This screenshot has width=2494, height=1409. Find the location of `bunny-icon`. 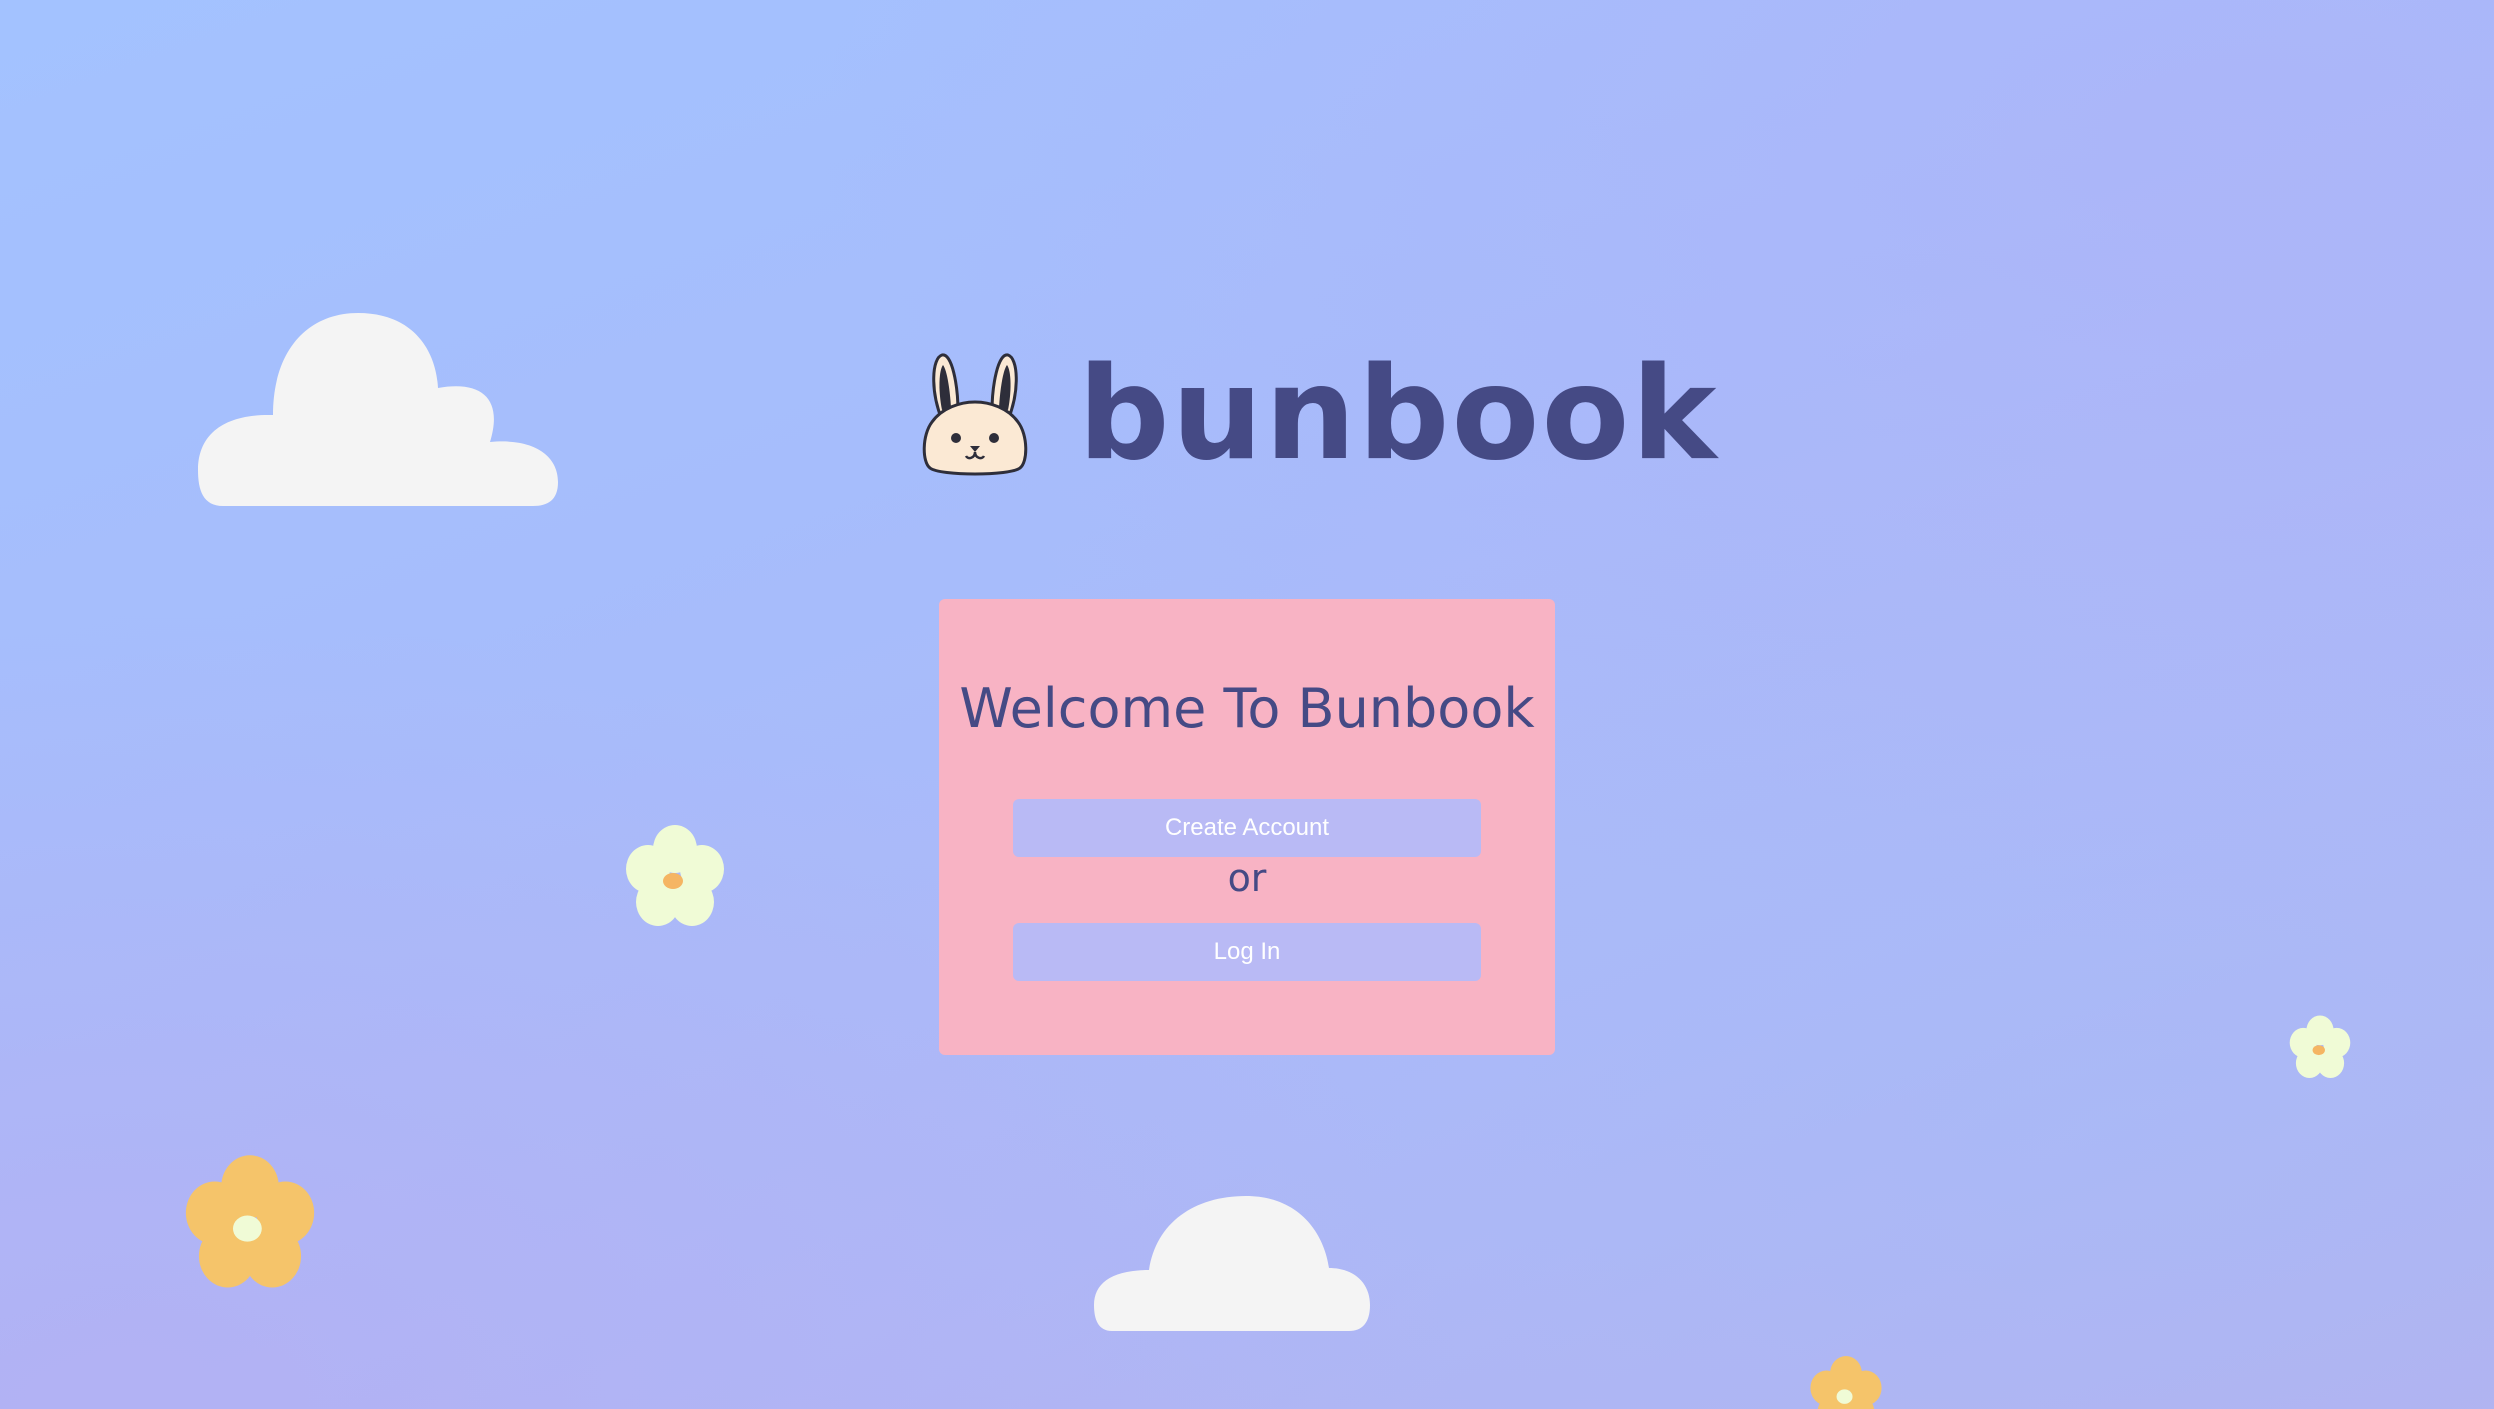

bunny-icon is located at coordinates (975, 414).